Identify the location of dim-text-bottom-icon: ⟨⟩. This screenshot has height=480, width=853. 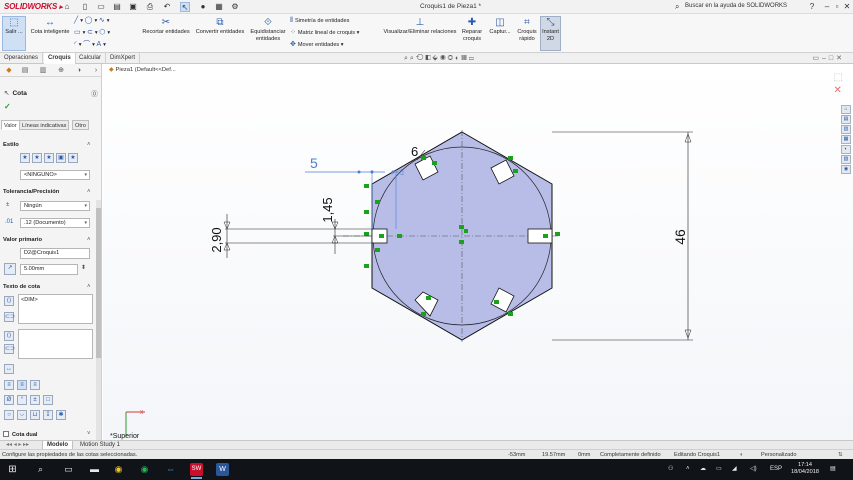
(9, 336).